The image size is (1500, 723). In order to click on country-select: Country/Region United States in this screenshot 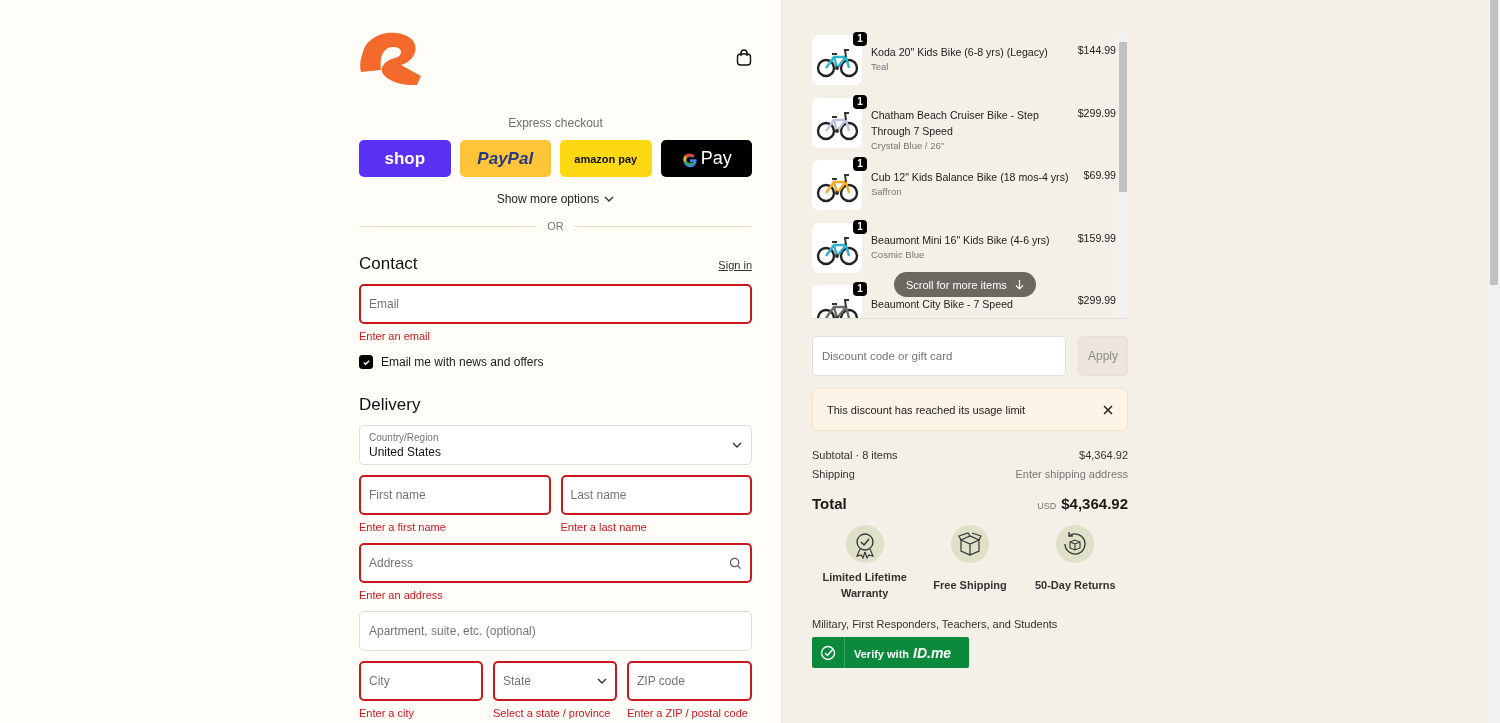, I will do `click(555, 445)`.